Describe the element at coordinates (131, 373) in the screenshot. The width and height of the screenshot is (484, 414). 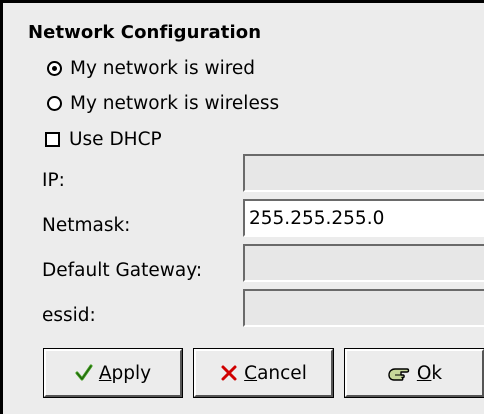
I see `apply-label-rest: pply` at that location.